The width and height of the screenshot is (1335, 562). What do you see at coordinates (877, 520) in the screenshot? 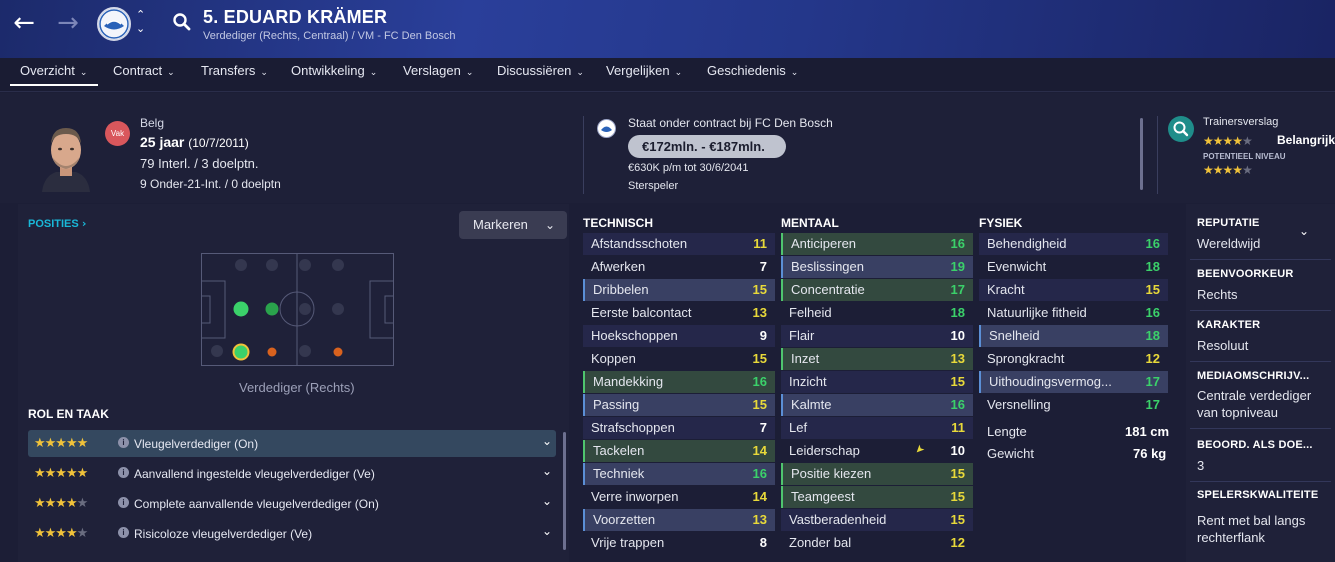
I see `attribute-row: Vastberadenheid 15` at bounding box center [877, 520].